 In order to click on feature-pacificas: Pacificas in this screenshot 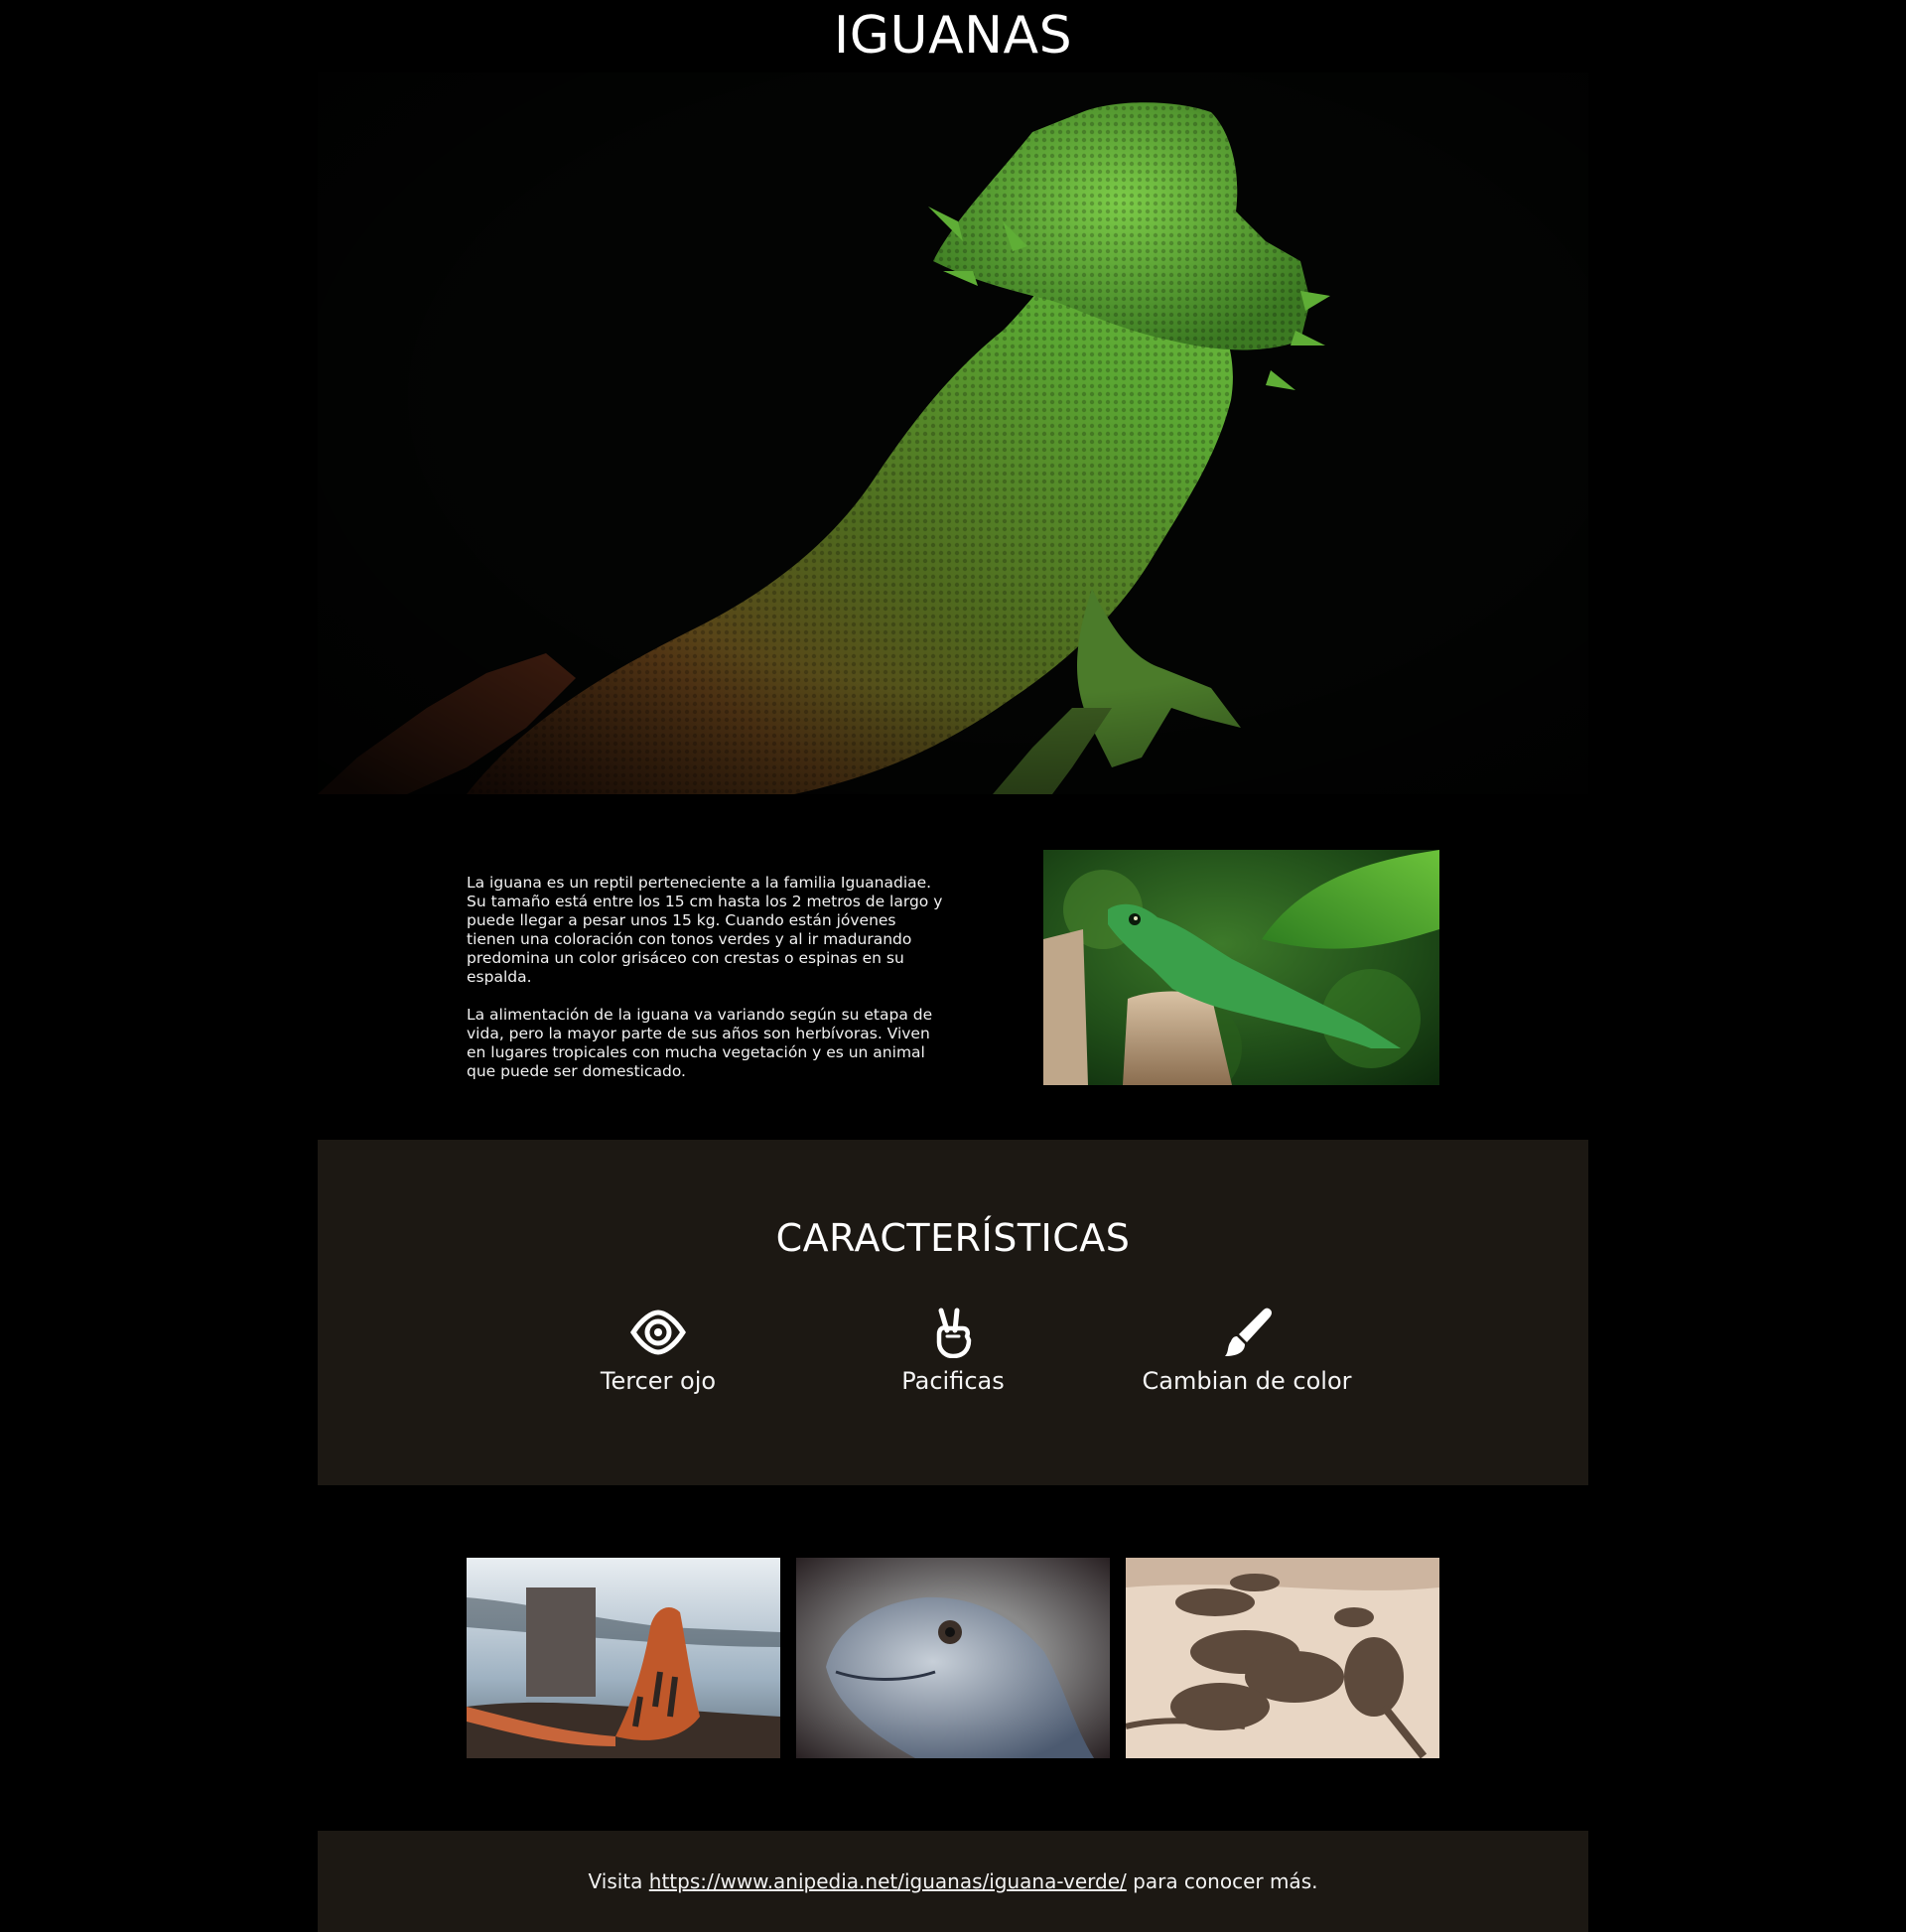, I will do `click(953, 1351)`.